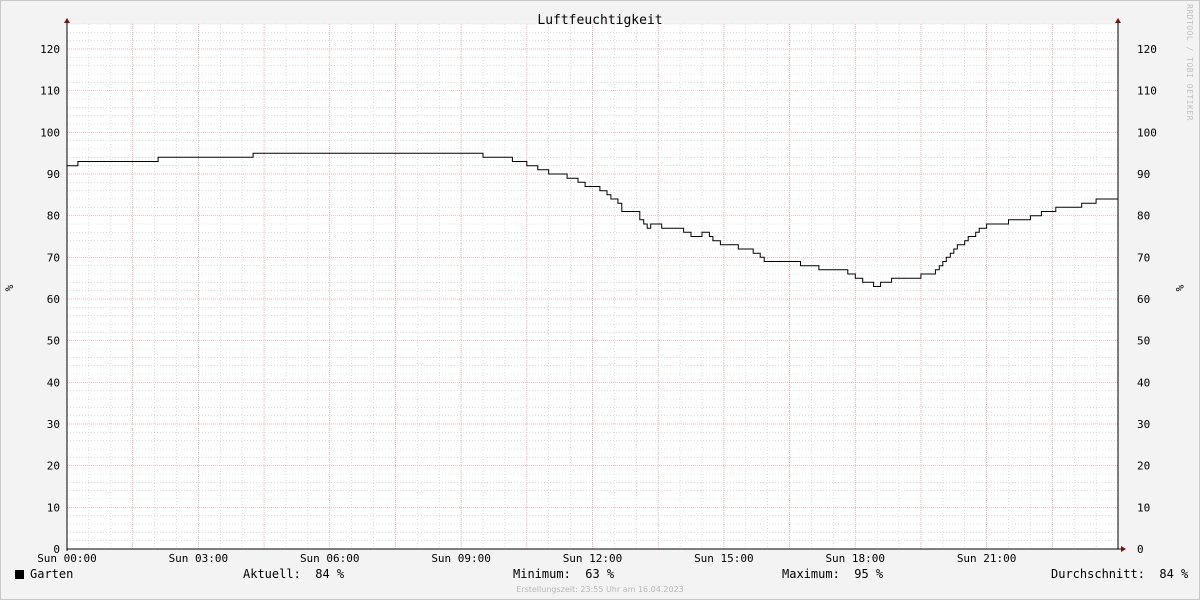 This screenshot has width=1200, height=600. Describe the element at coordinates (1123, 549) in the screenshot. I see `x-axis-arrow` at that location.